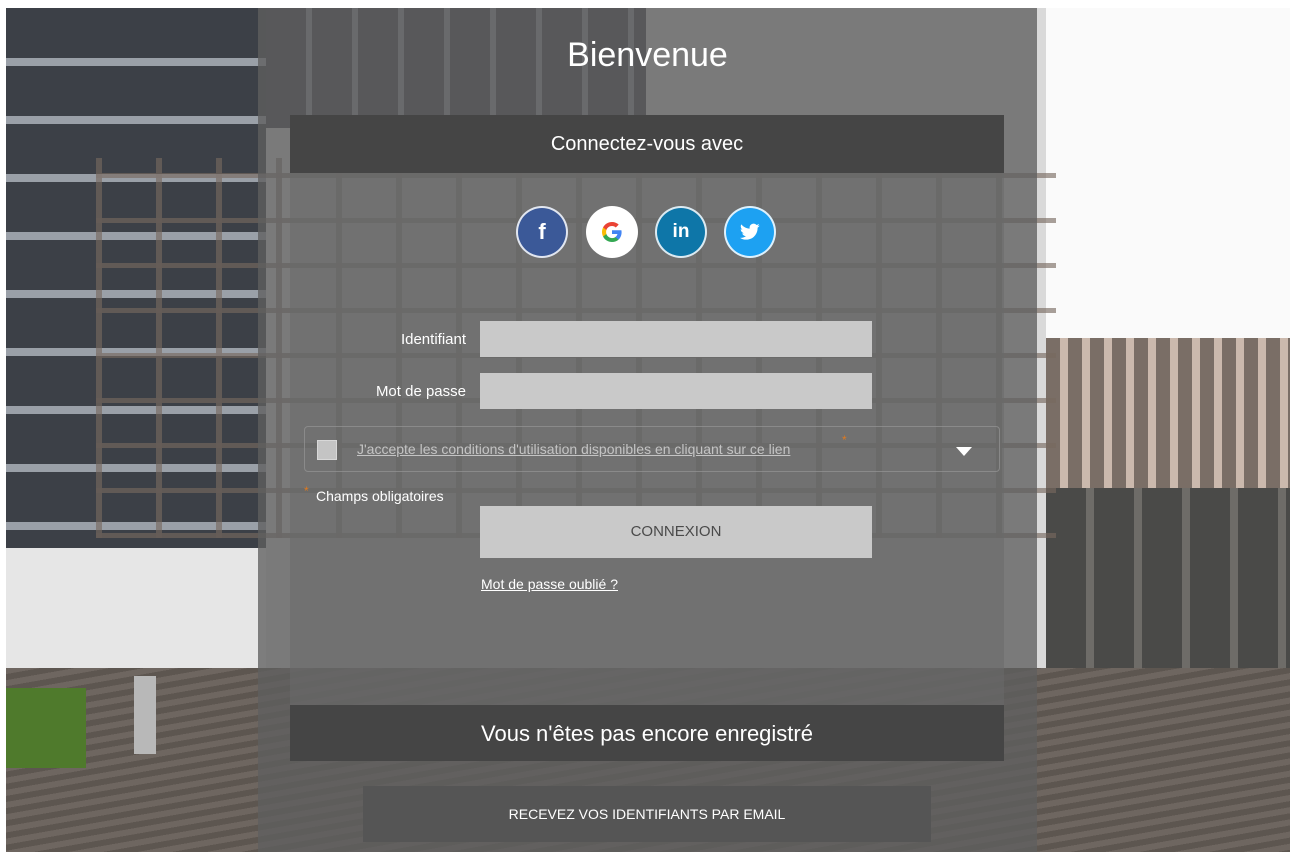 This screenshot has width=1292, height=852. I want to click on register-heading: Vous n'êtes pas encore enregistré, so click(647, 733).